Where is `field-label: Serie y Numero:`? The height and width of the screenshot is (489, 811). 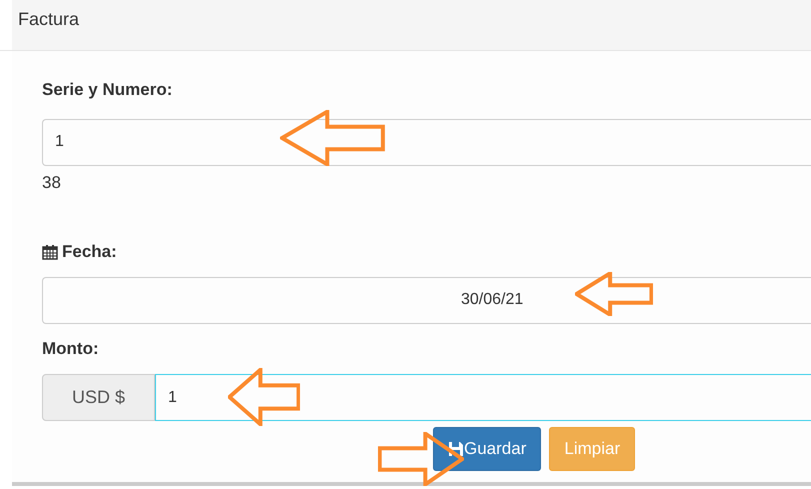 field-label: Serie y Numero: is located at coordinates (108, 90).